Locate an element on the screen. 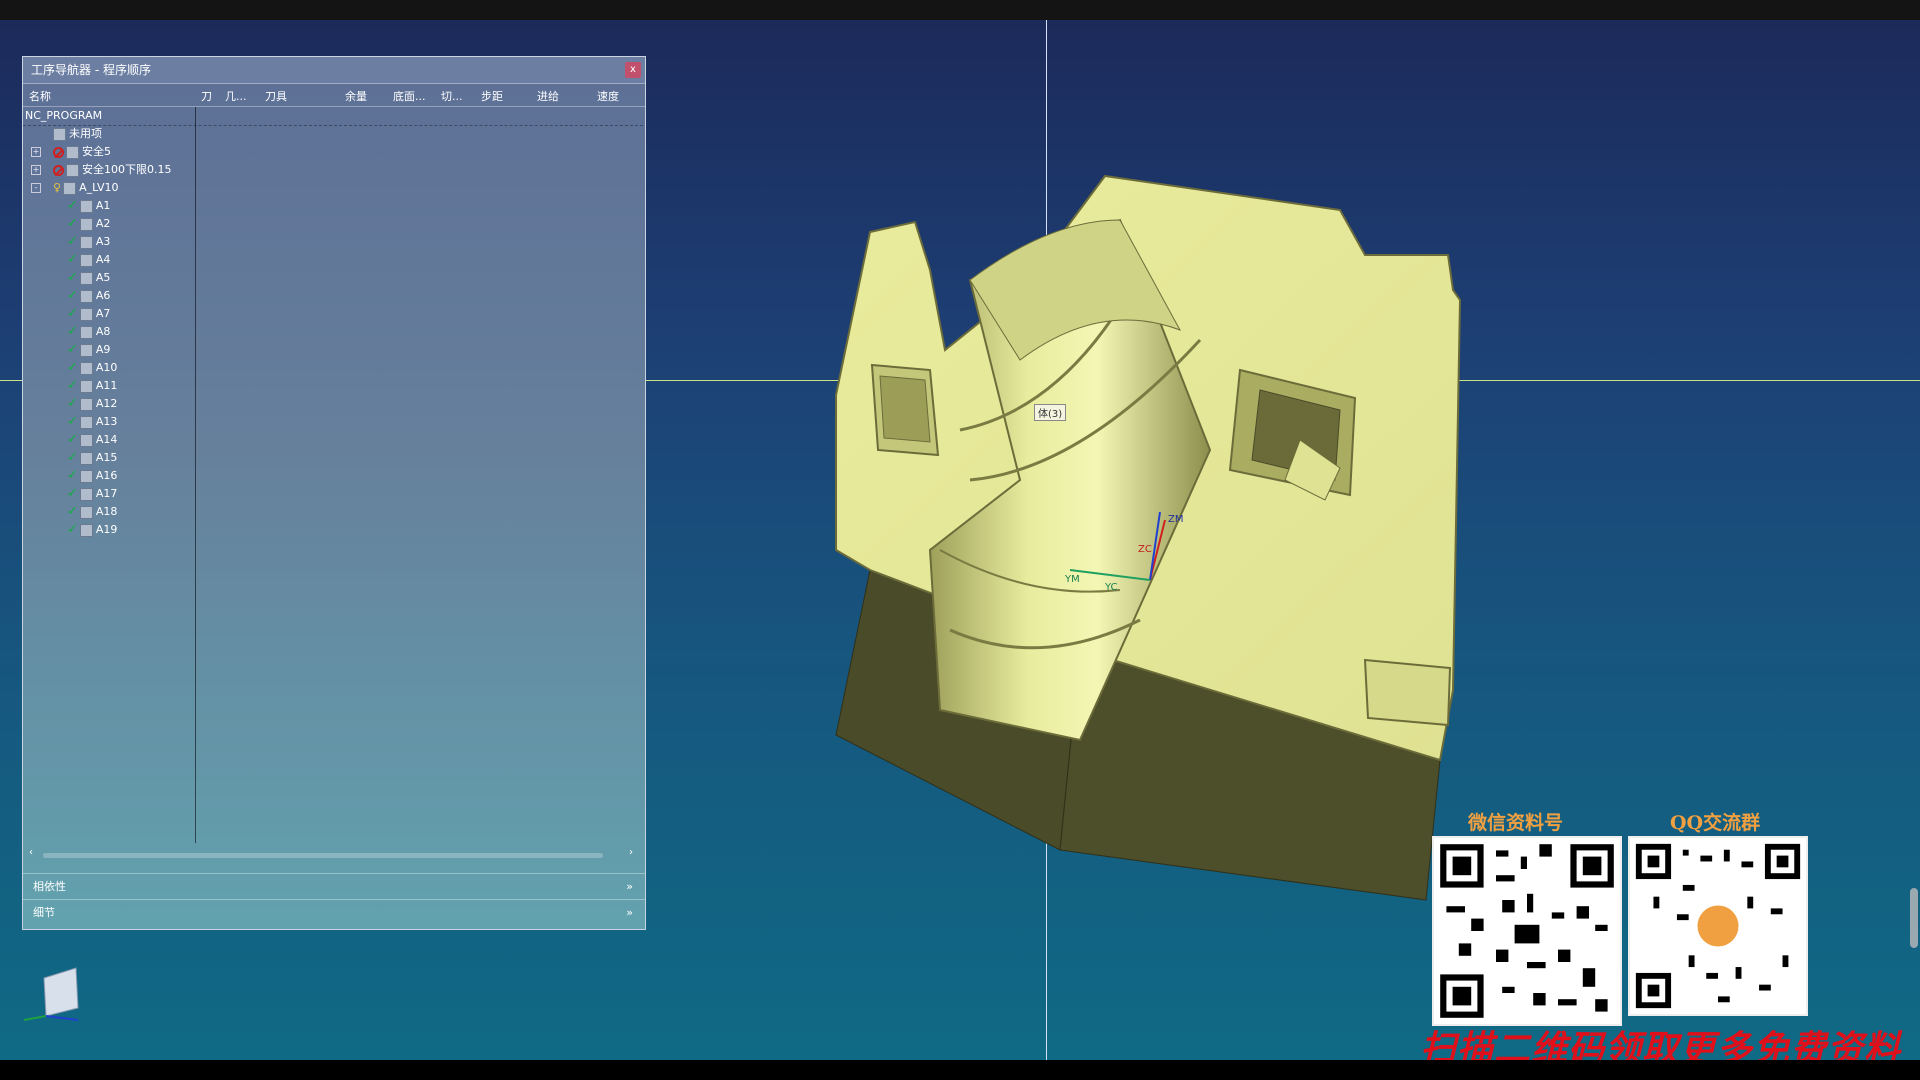 The image size is (1920, 1080). tree-node-content: ✓ A7 is located at coordinates (88, 314).